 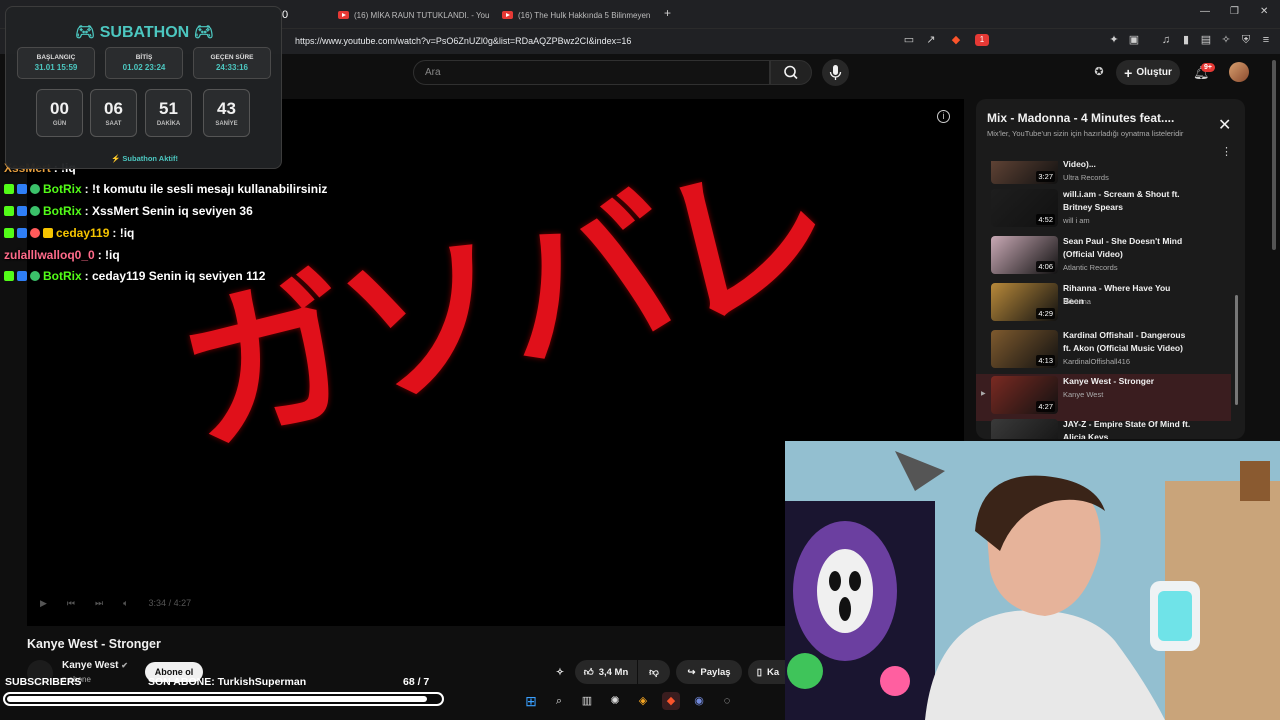 What do you see at coordinates (144, 32) in the screenshot?
I see `subathon-title-text: SUBATHON` at bounding box center [144, 32].